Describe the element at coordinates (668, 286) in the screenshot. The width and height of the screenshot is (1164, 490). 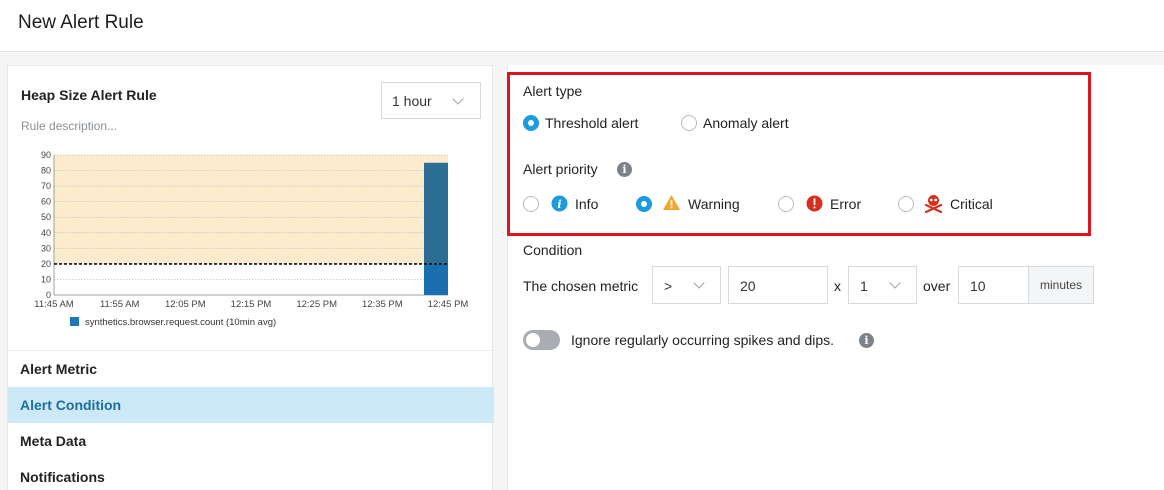
I see `operator-value: >` at that location.